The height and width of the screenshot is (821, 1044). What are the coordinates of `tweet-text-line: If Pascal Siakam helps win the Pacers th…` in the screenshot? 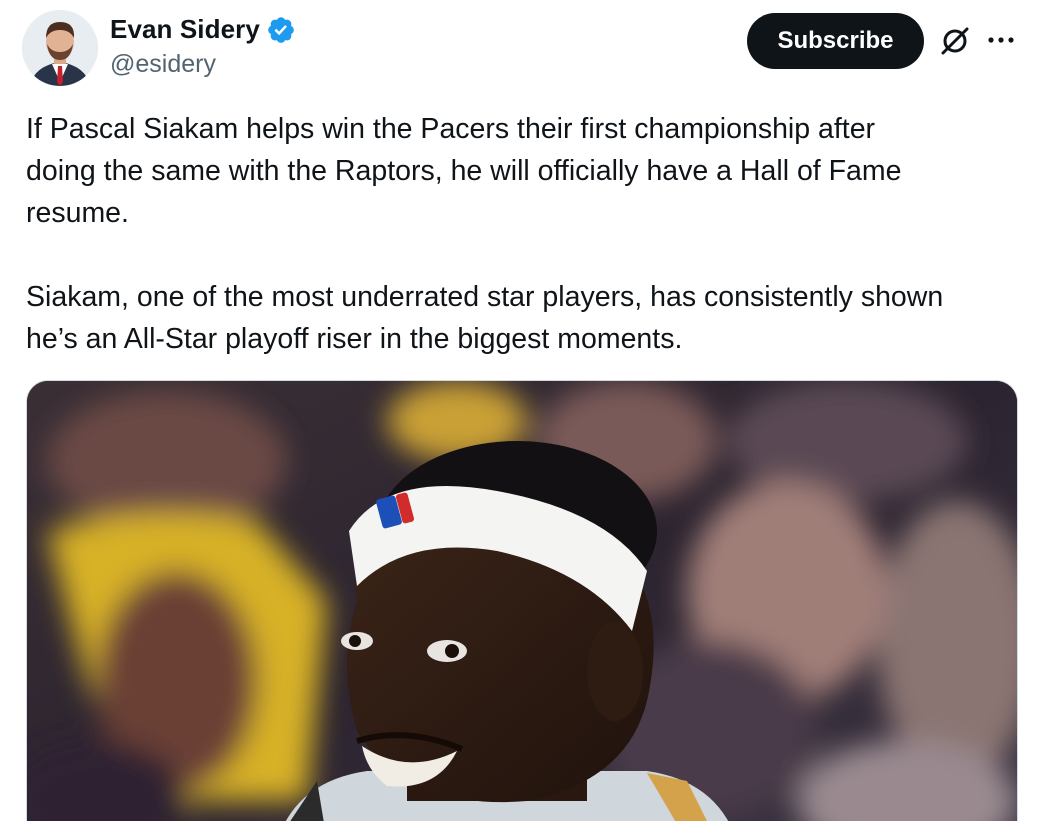 It's located at (451, 129).